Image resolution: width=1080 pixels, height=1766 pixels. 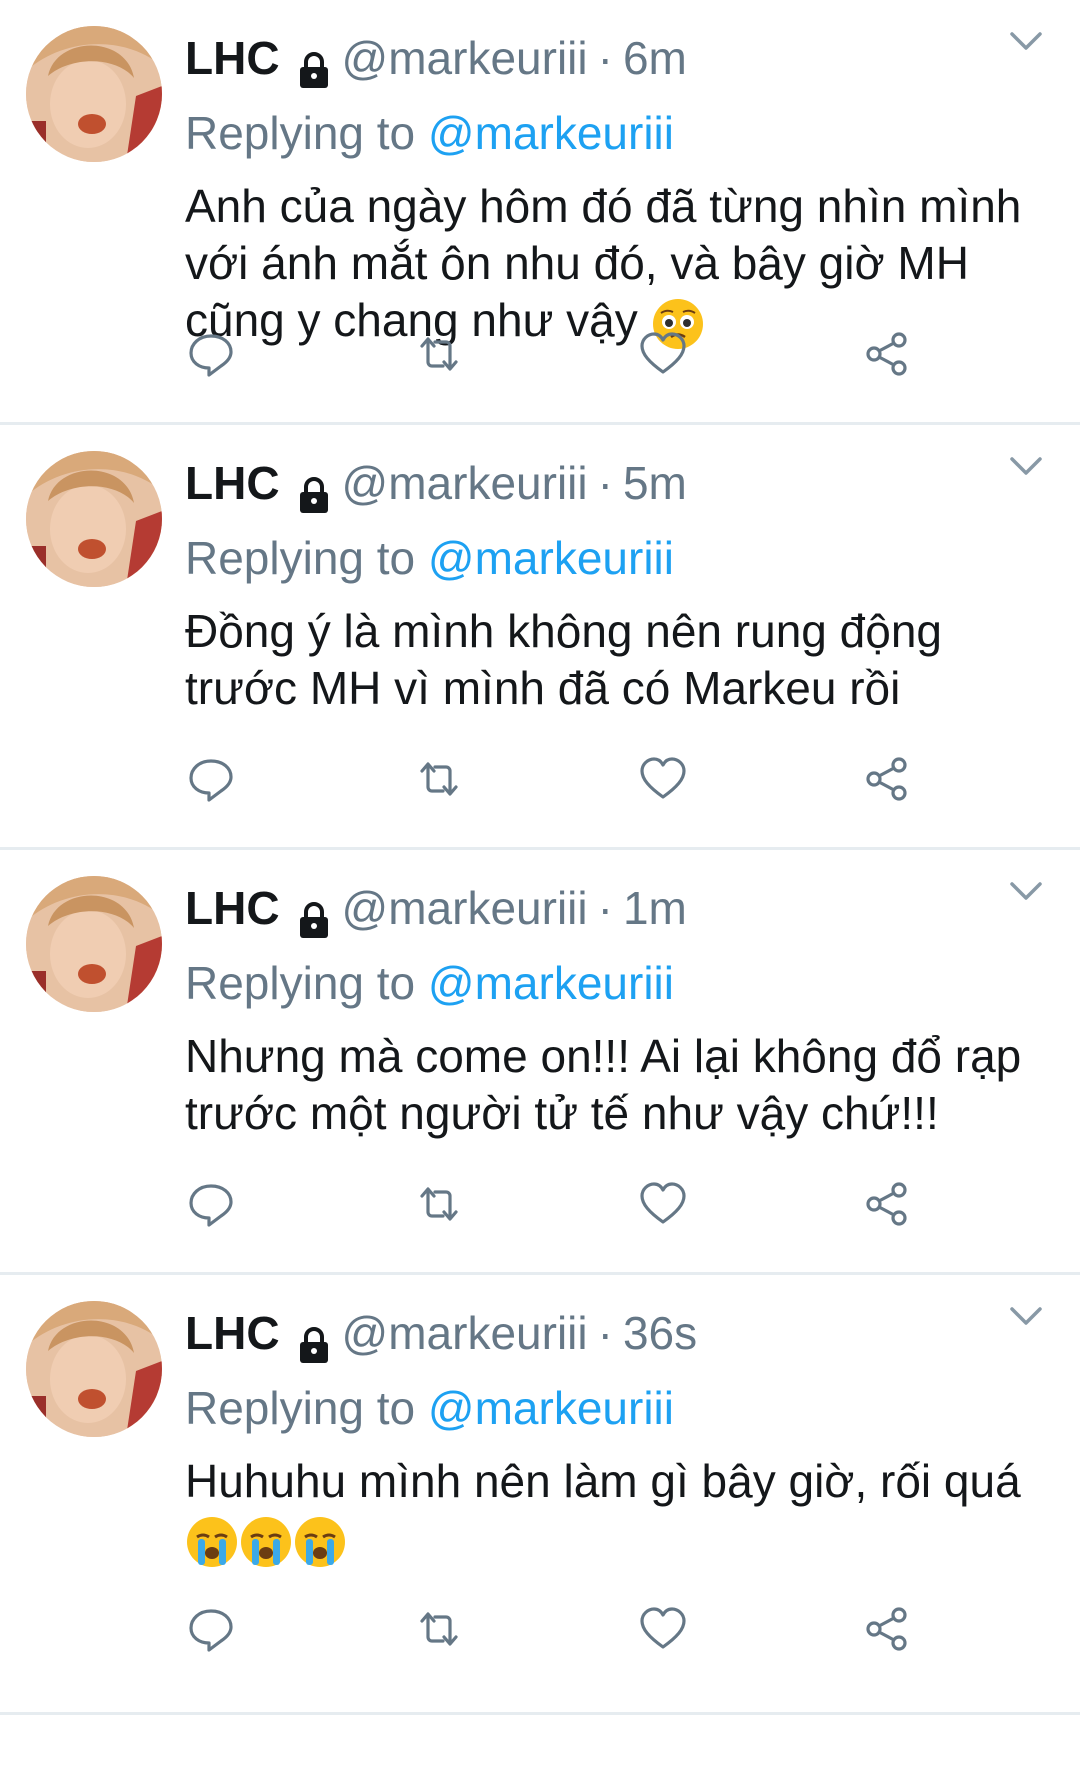 What do you see at coordinates (622, 908) in the screenshot?
I see `tweet-header: LHC @markeuriii · 1m` at bounding box center [622, 908].